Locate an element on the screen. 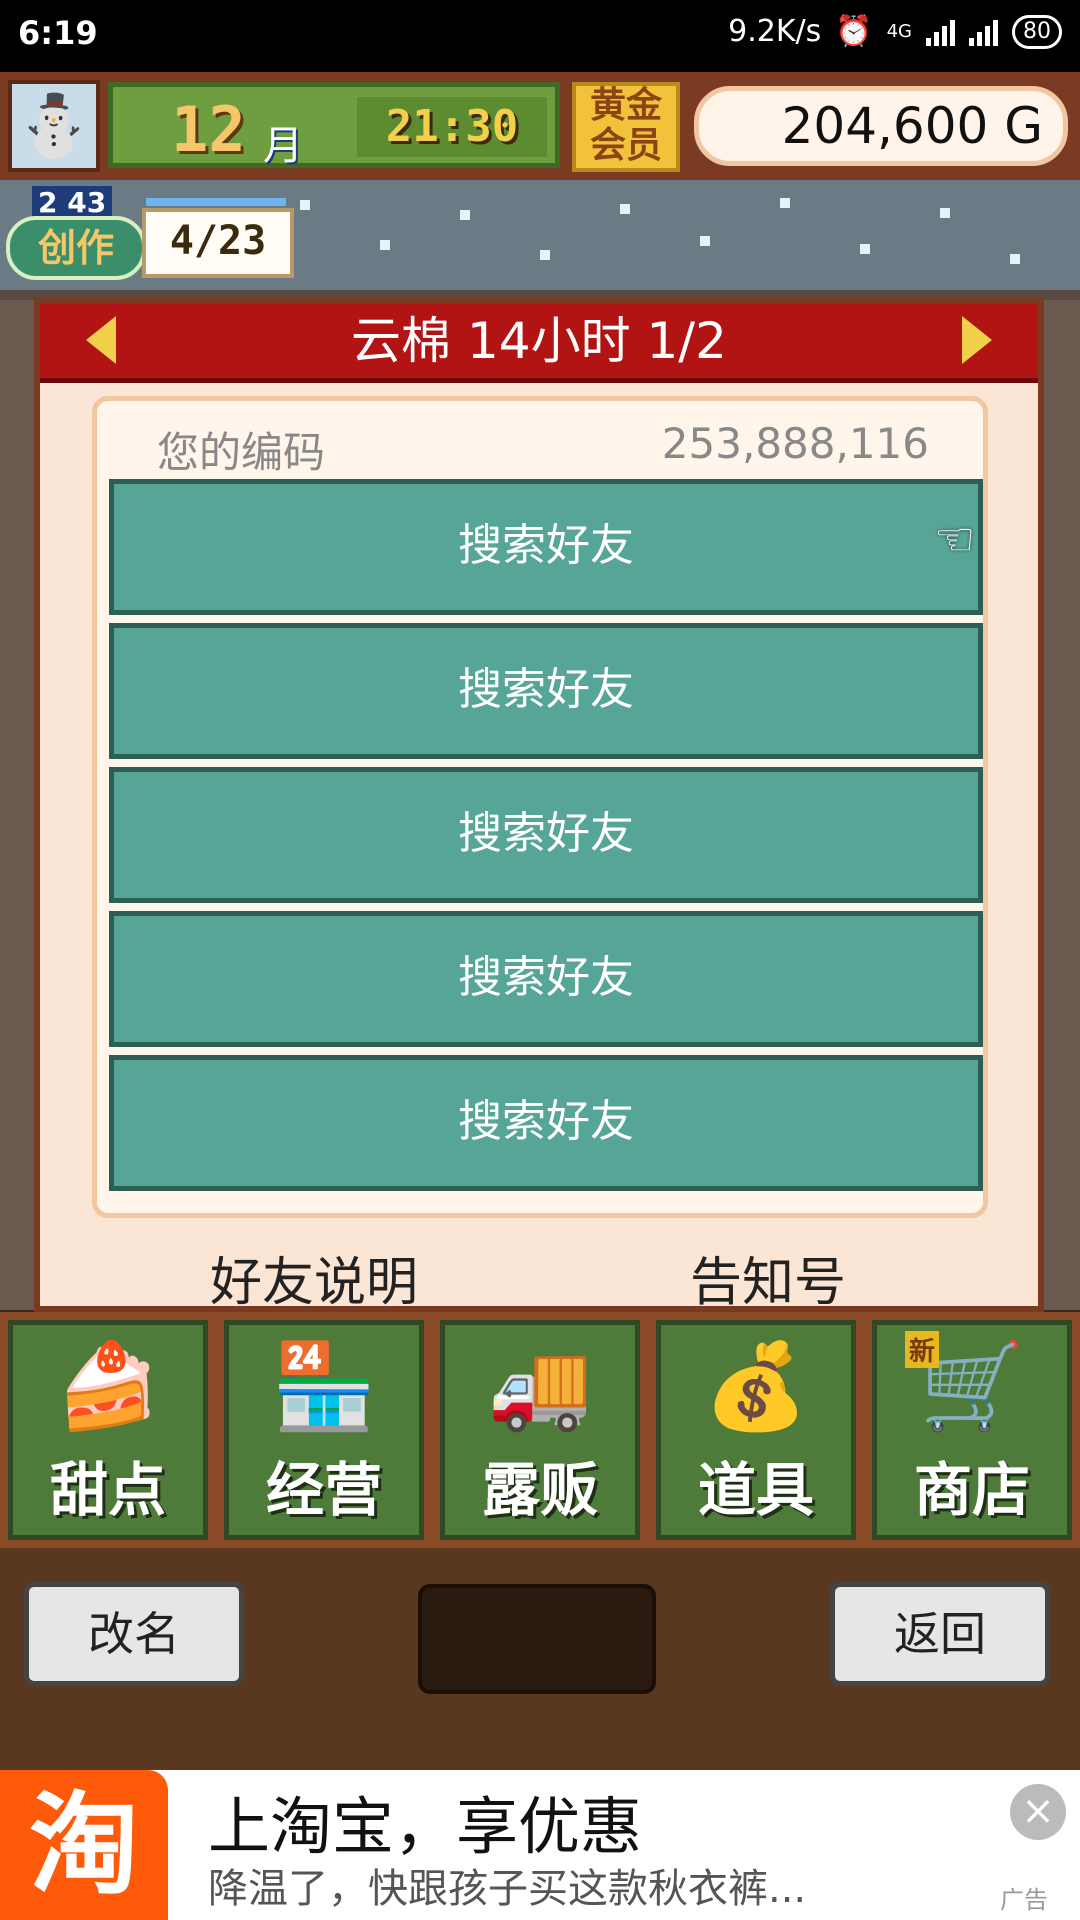  status-right: 9.2K/s ⏰ 4G 80 is located at coordinates (895, 31).